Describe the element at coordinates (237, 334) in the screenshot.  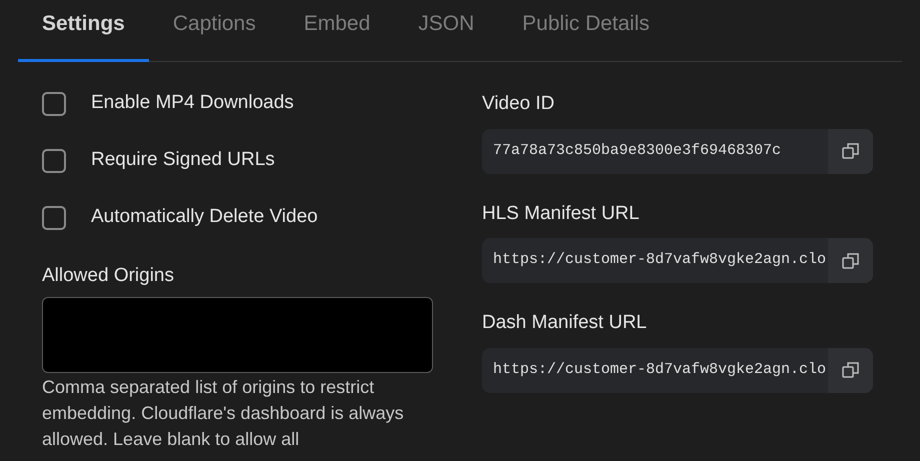
I see `origins-input-field` at that location.